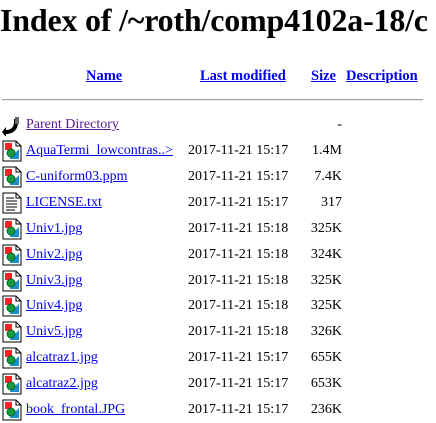 The image size is (436, 423). What do you see at coordinates (54, 306) in the screenshot?
I see `file-link: Univ4.jpg` at bounding box center [54, 306].